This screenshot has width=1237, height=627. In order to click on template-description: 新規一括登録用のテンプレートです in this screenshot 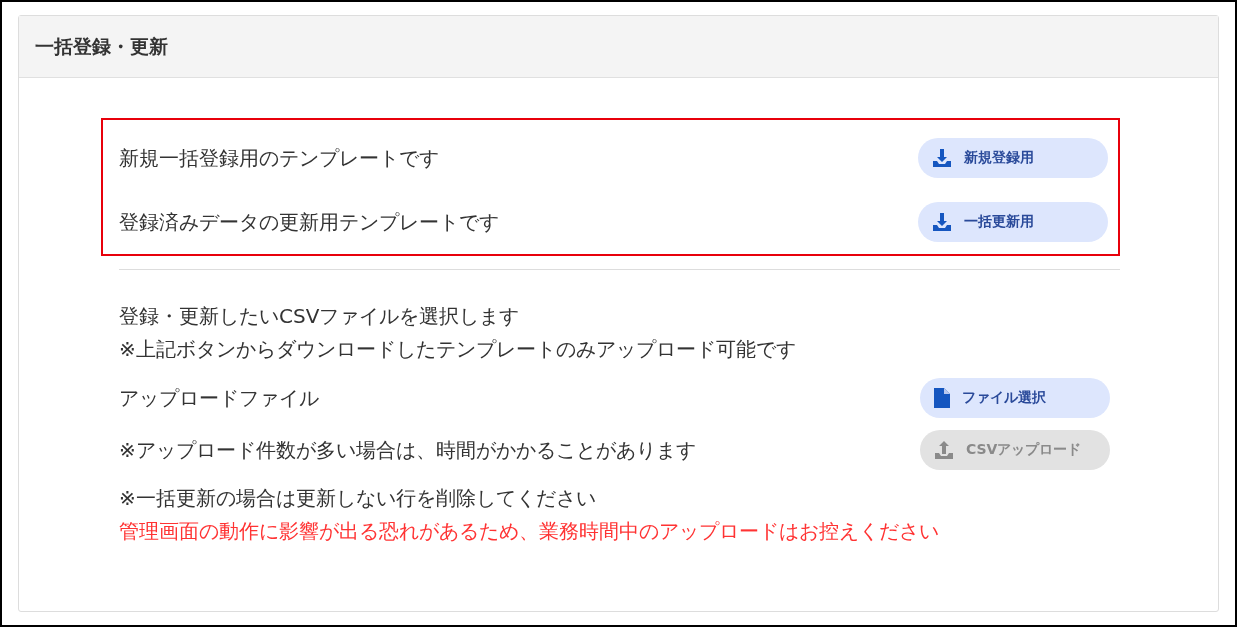, I will do `click(279, 158)`.